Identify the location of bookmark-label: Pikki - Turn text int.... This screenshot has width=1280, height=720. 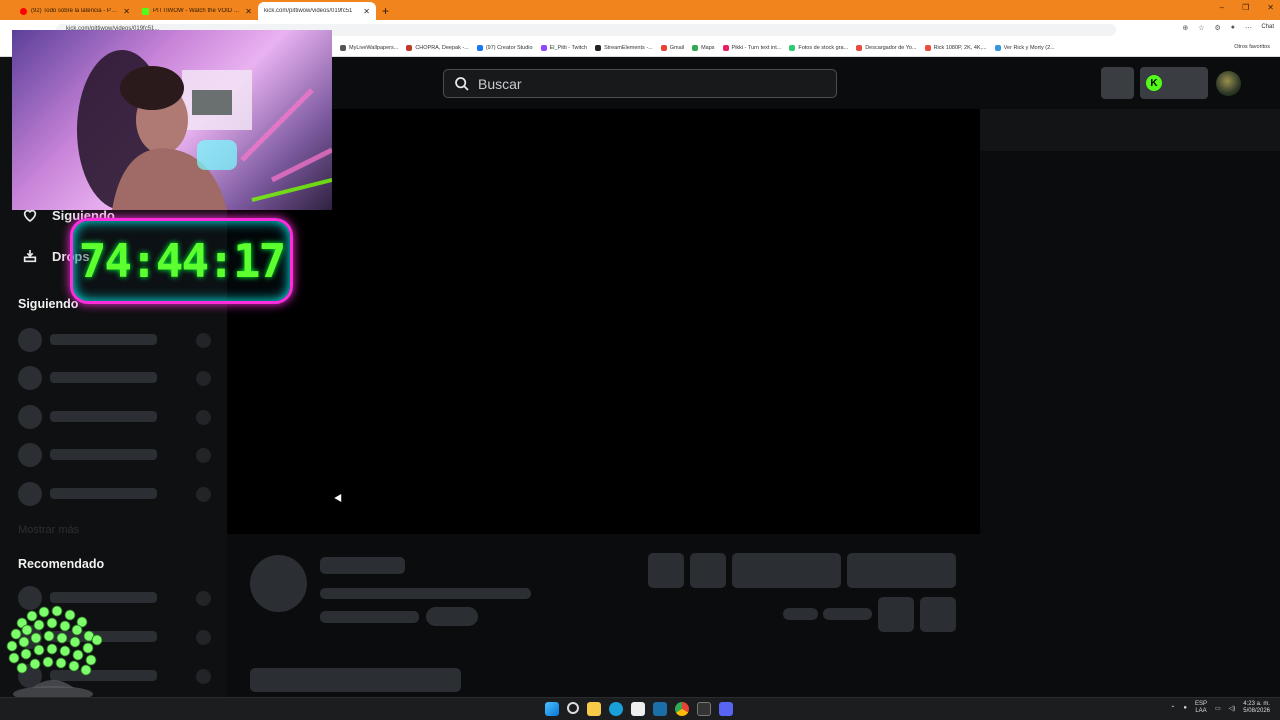
(756, 48).